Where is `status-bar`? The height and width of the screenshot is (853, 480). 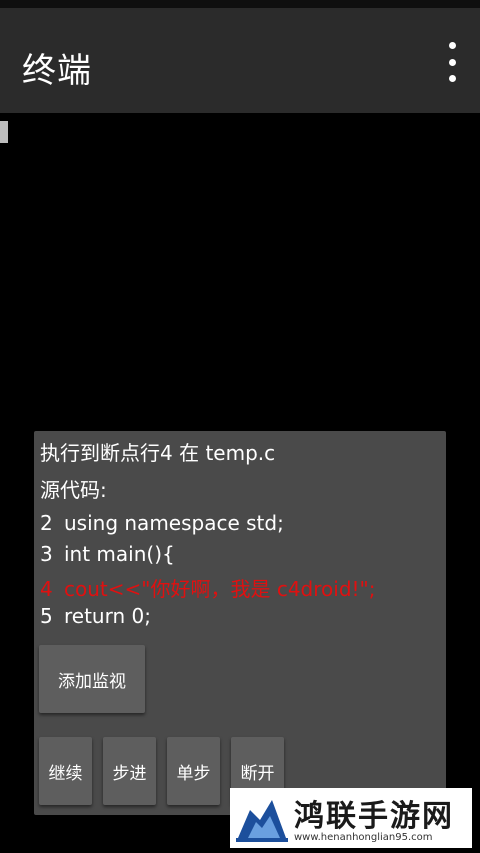 status-bar is located at coordinates (240, 4).